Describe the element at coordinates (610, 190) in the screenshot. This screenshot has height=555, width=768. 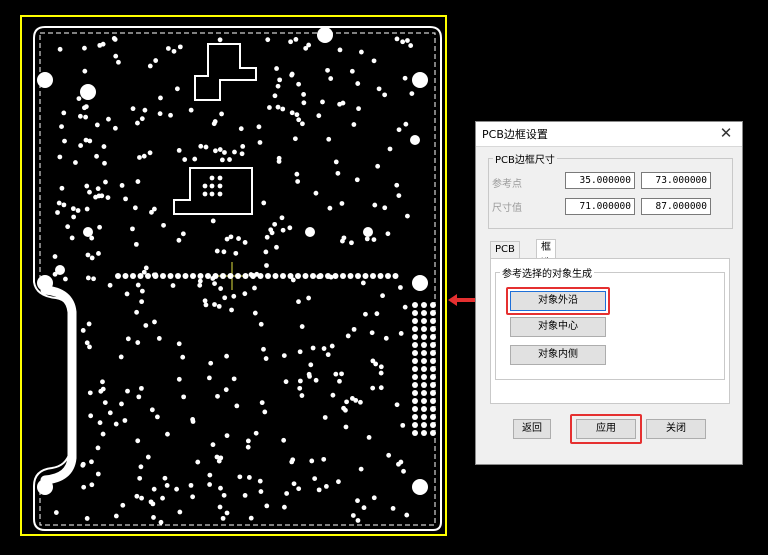
I see `size-group: PCB边框尺寸` at that location.